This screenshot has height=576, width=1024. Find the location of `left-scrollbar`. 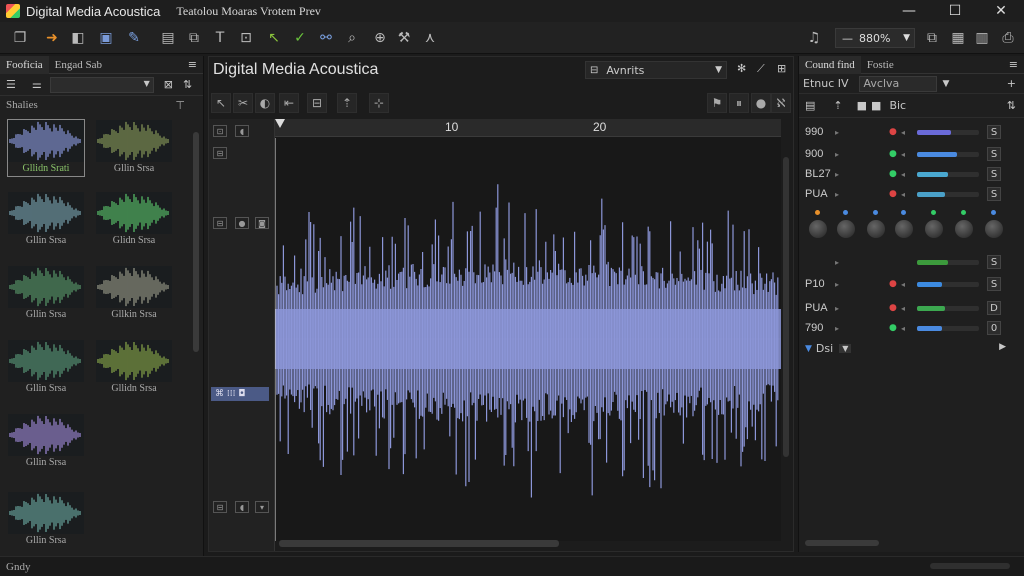

left-scrollbar is located at coordinates (196, 242).